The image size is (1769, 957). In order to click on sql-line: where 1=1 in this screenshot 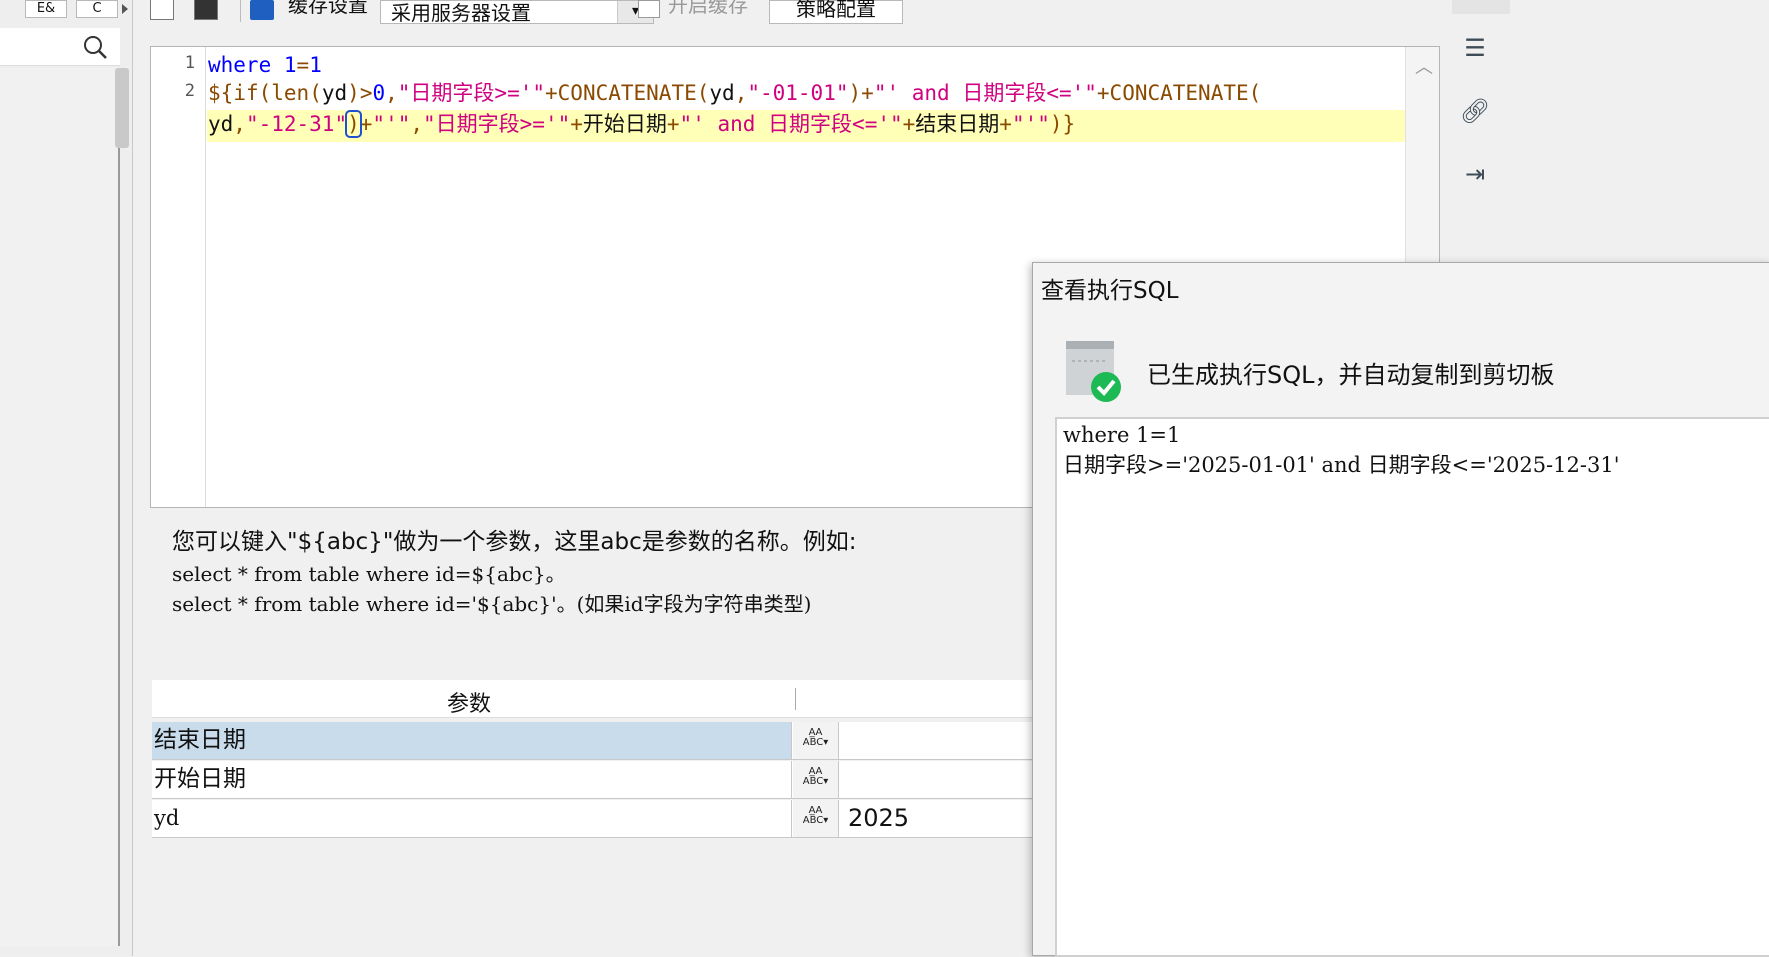, I will do `click(1122, 435)`.